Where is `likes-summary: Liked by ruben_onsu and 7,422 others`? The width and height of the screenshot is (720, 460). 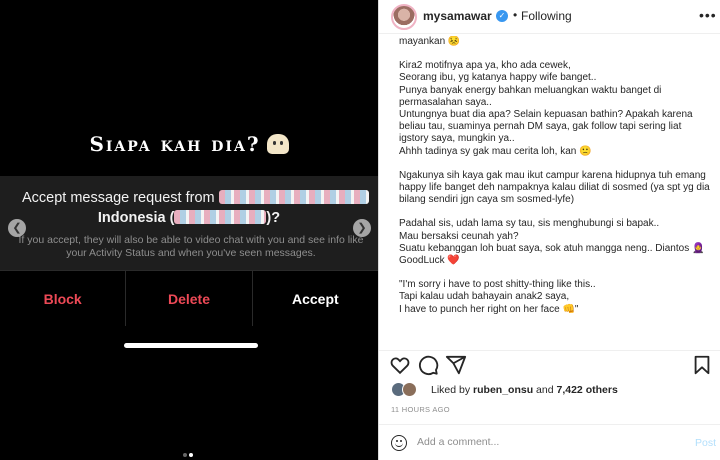
likes-summary: Liked by ruben_onsu and 7,422 others is located at coordinates (524, 390).